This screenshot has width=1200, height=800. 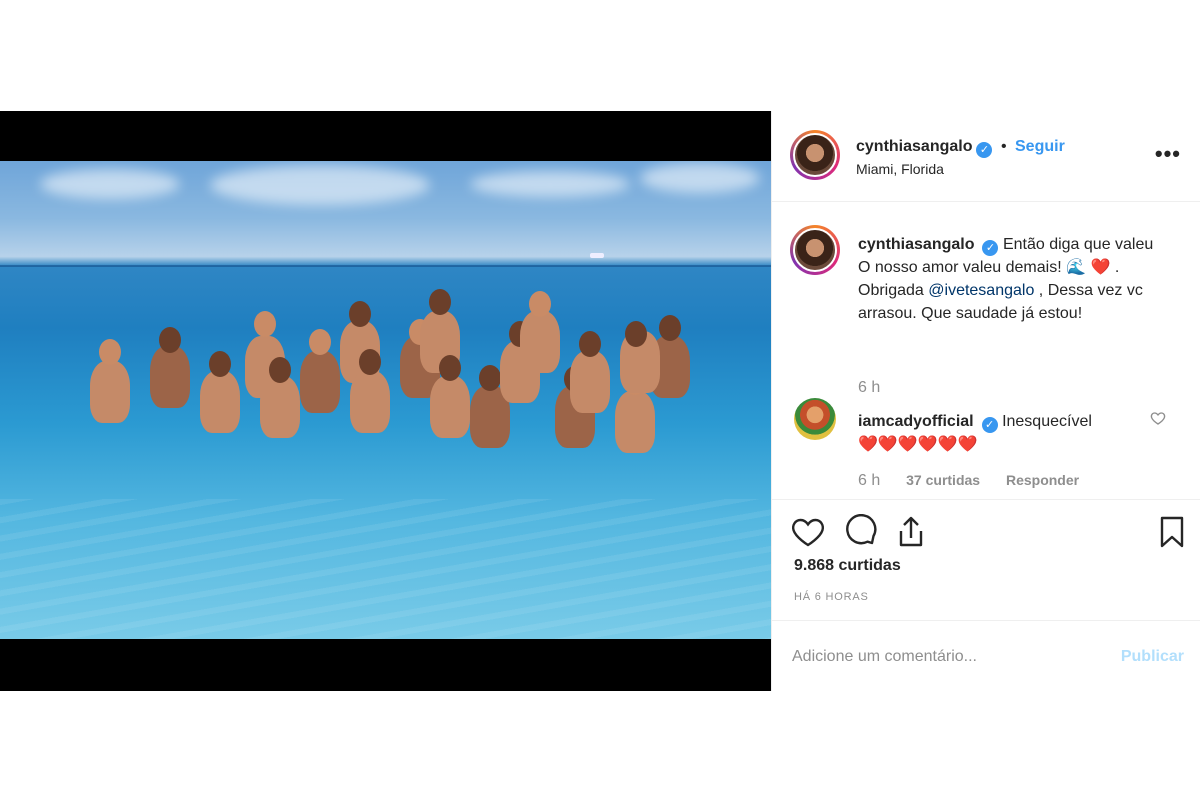 I want to click on bookmark-icon, so click(x=1172, y=532).